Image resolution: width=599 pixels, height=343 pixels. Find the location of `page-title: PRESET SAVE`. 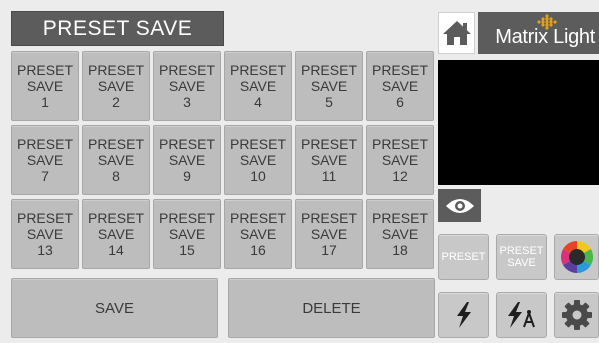

page-title: PRESET SAVE is located at coordinates (117, 28).